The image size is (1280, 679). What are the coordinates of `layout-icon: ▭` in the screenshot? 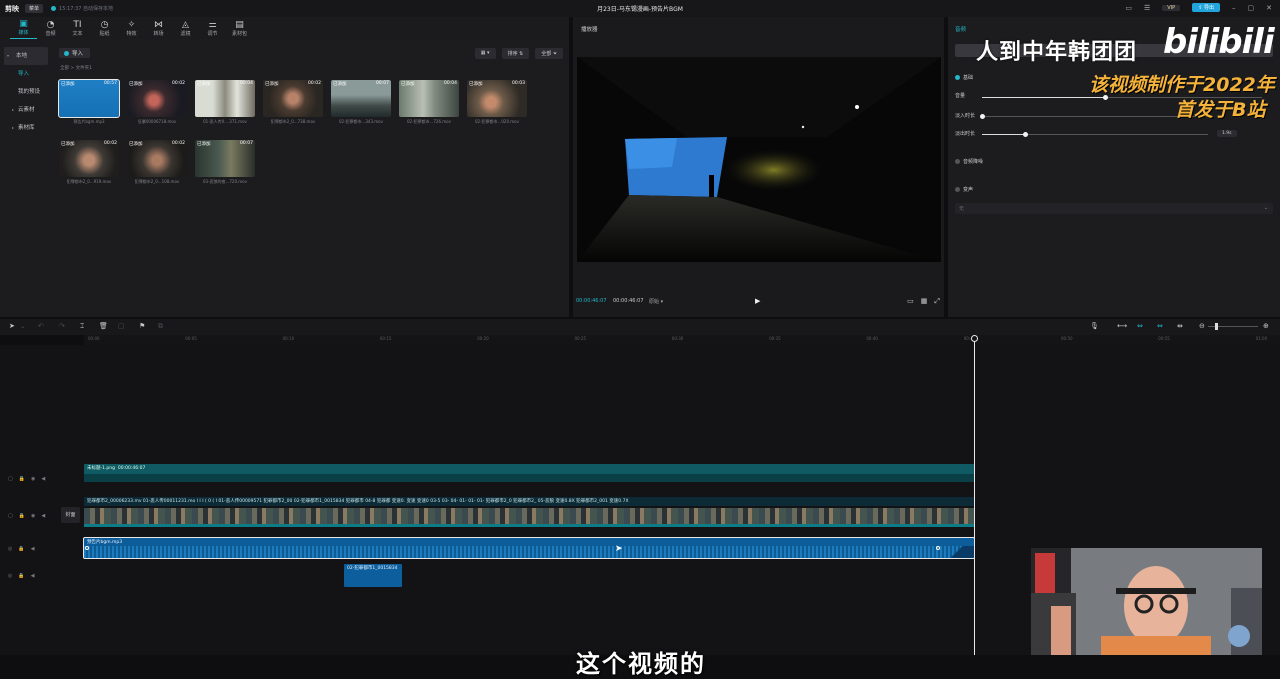 It's located at (1128, 8).